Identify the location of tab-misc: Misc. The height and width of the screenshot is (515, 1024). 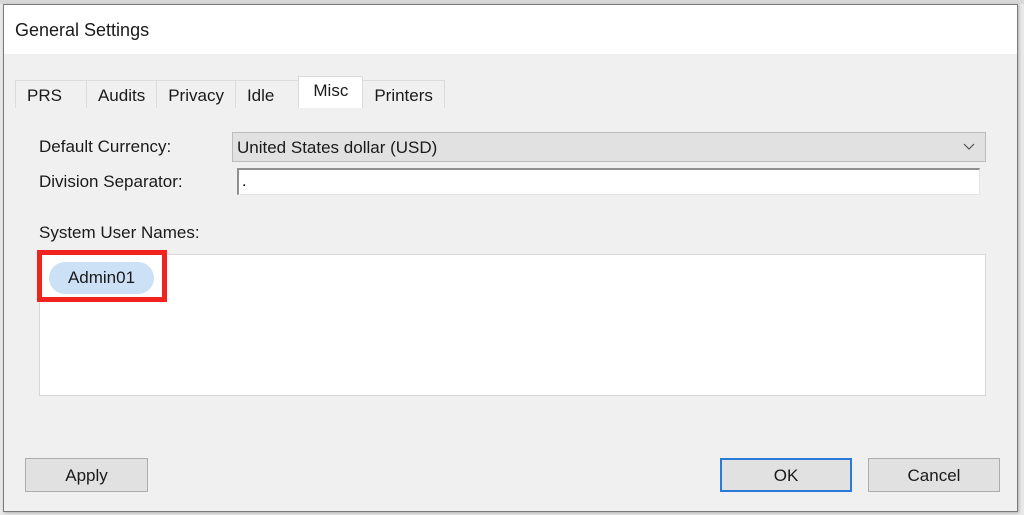
(331, 92).